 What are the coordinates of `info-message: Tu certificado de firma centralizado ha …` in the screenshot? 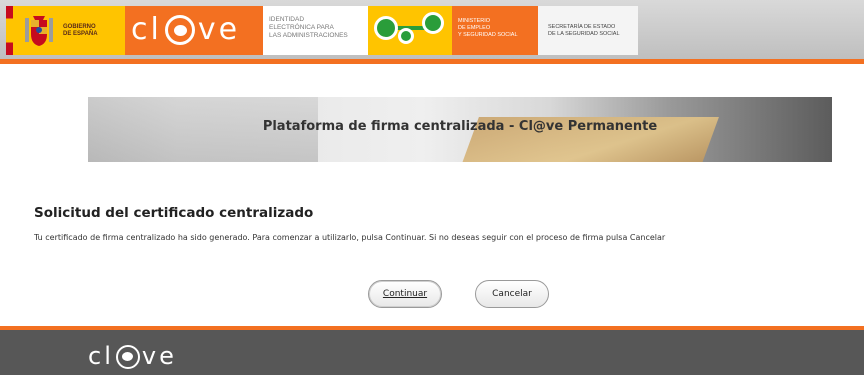 It's located at (350, 237).